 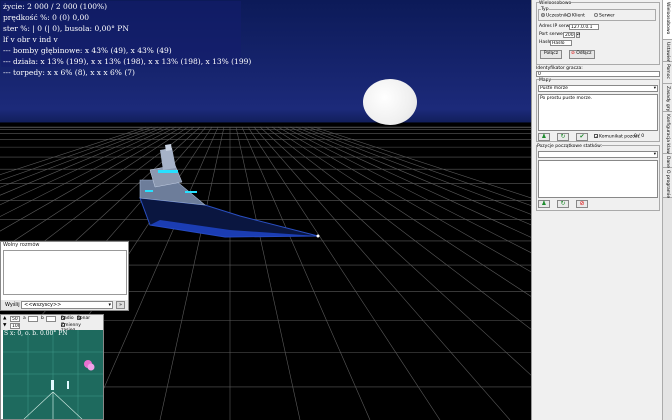 What do you see at coordinates (84, 318) in the screenshot?
I see `radar-sonar-label: Sonar` at bounding box center [84, 318].